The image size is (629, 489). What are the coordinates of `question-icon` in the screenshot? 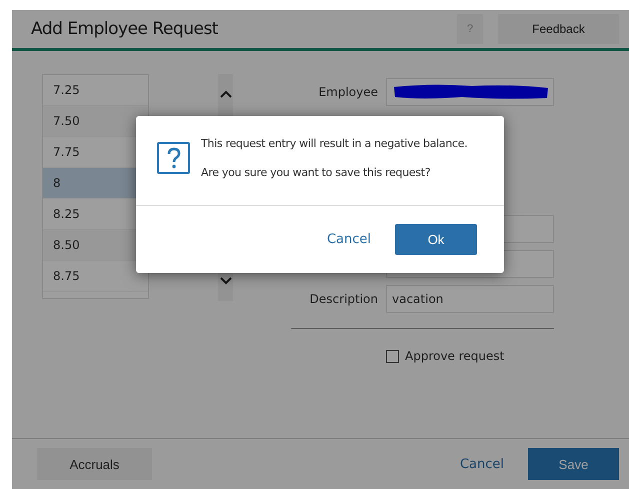 It's located at (173, 158).